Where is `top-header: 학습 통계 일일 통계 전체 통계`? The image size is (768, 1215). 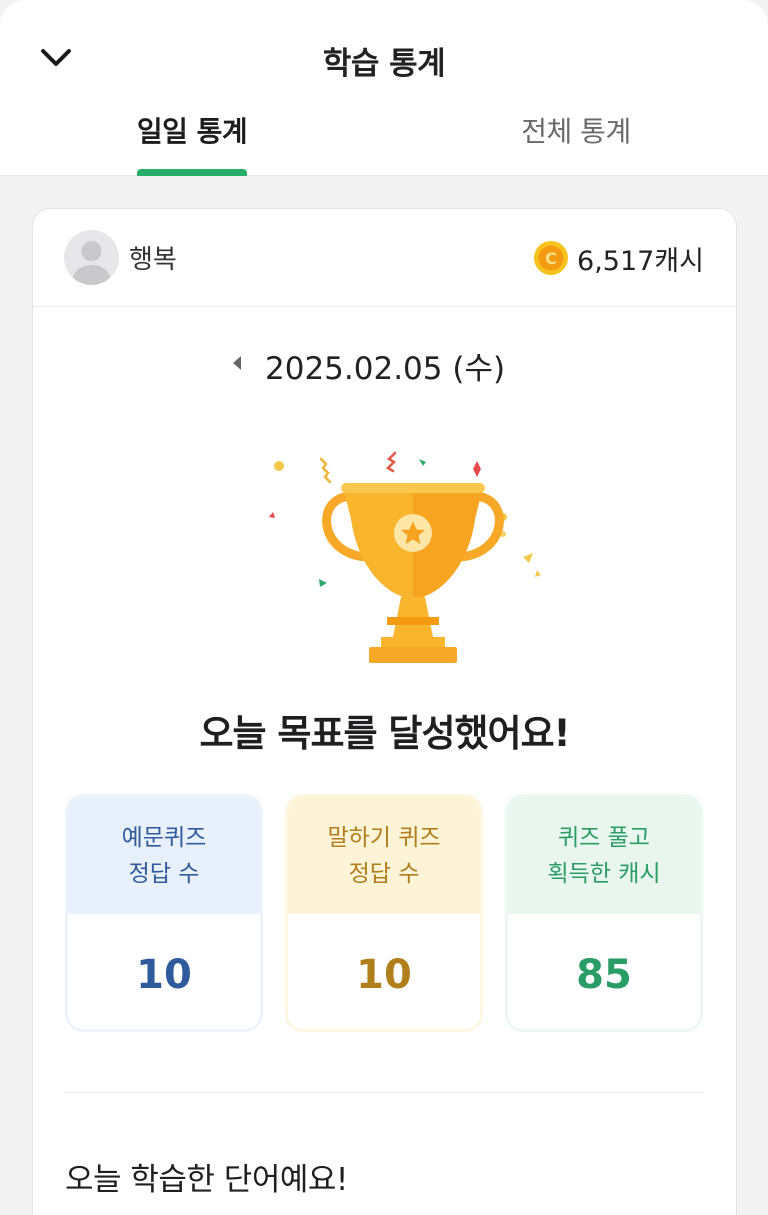 top-header: 학습 통계 일일 통계 전체 통계 is located at coordinates (384, 88).